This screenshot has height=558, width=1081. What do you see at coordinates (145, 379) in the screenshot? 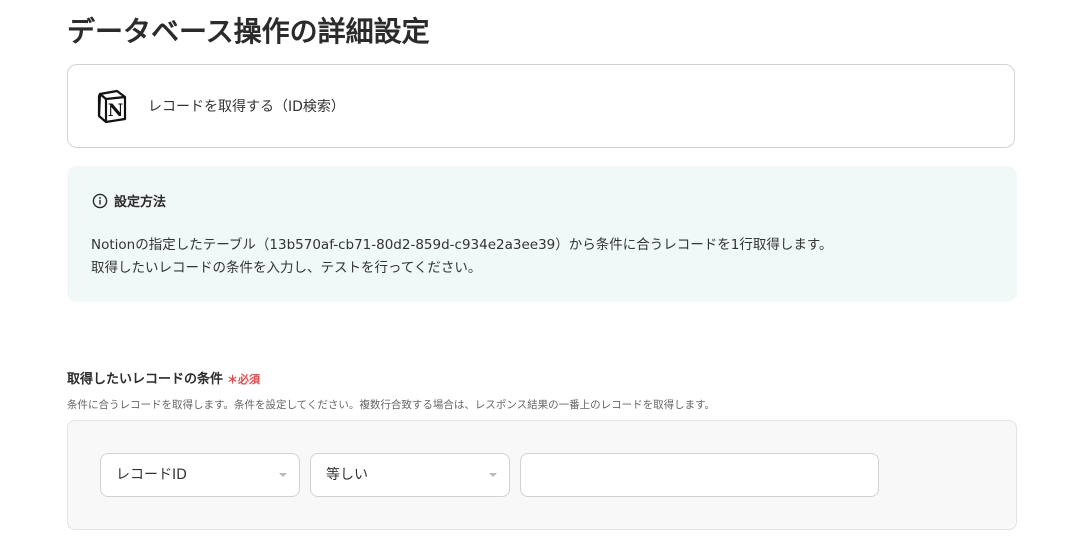
I see `condition-field-label: 取得したいレコードの条件` at bounding box center [145, 379].